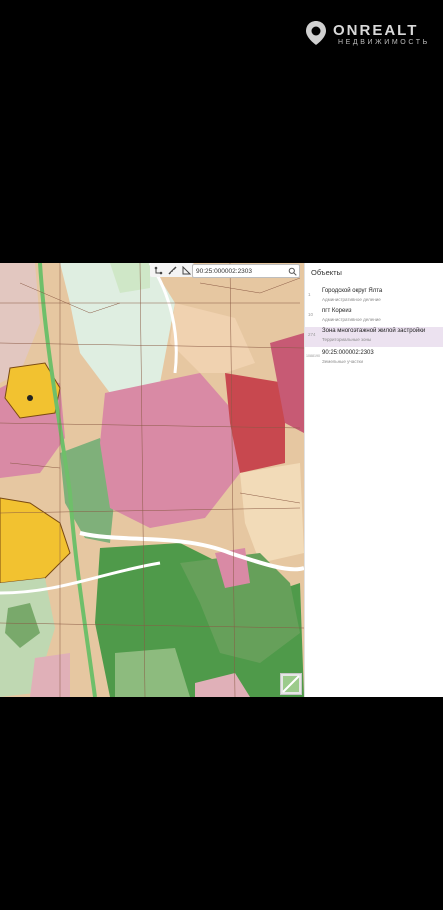 This screenshot has height=910, width=443. Describe the element at coordinates (311, 314) in the screenshot. I see `object-count: 10` at that location.